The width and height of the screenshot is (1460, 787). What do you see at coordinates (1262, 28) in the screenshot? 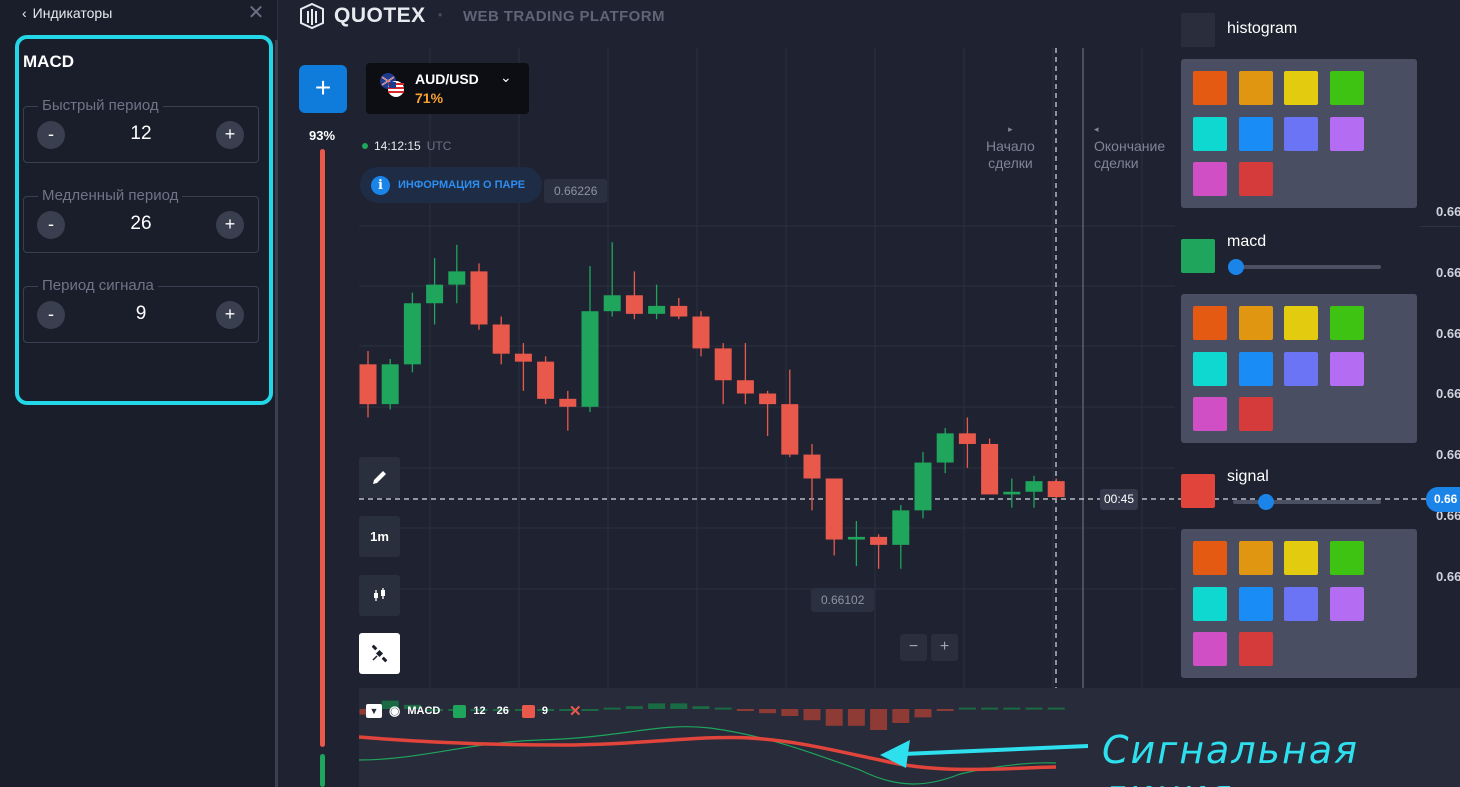
I see `histogram-label: histogram` at bounding box center [1262, 28].